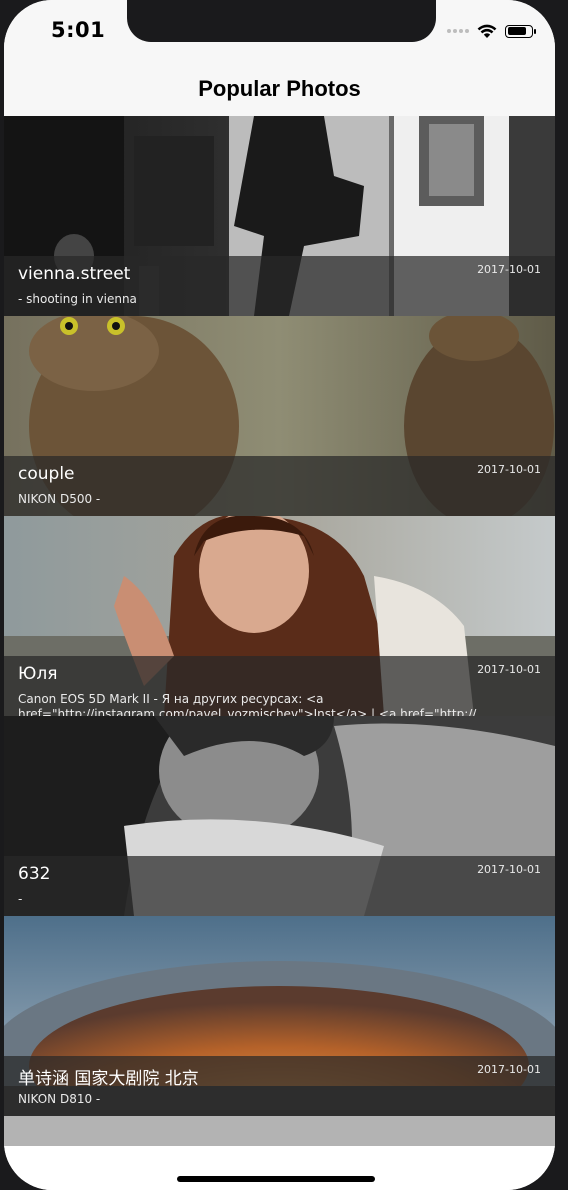 Image resolution: width=568 pixels, height=1190 pixels. I want to click on photo-title: Юля, so click(38, 674).